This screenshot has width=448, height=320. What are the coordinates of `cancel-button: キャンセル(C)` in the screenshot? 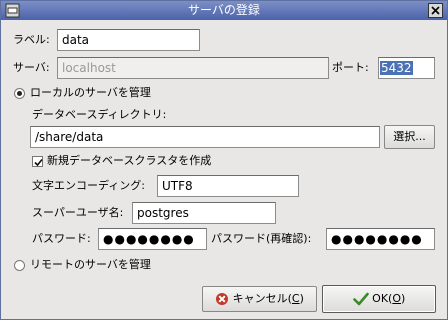 It's located at (259, 299).